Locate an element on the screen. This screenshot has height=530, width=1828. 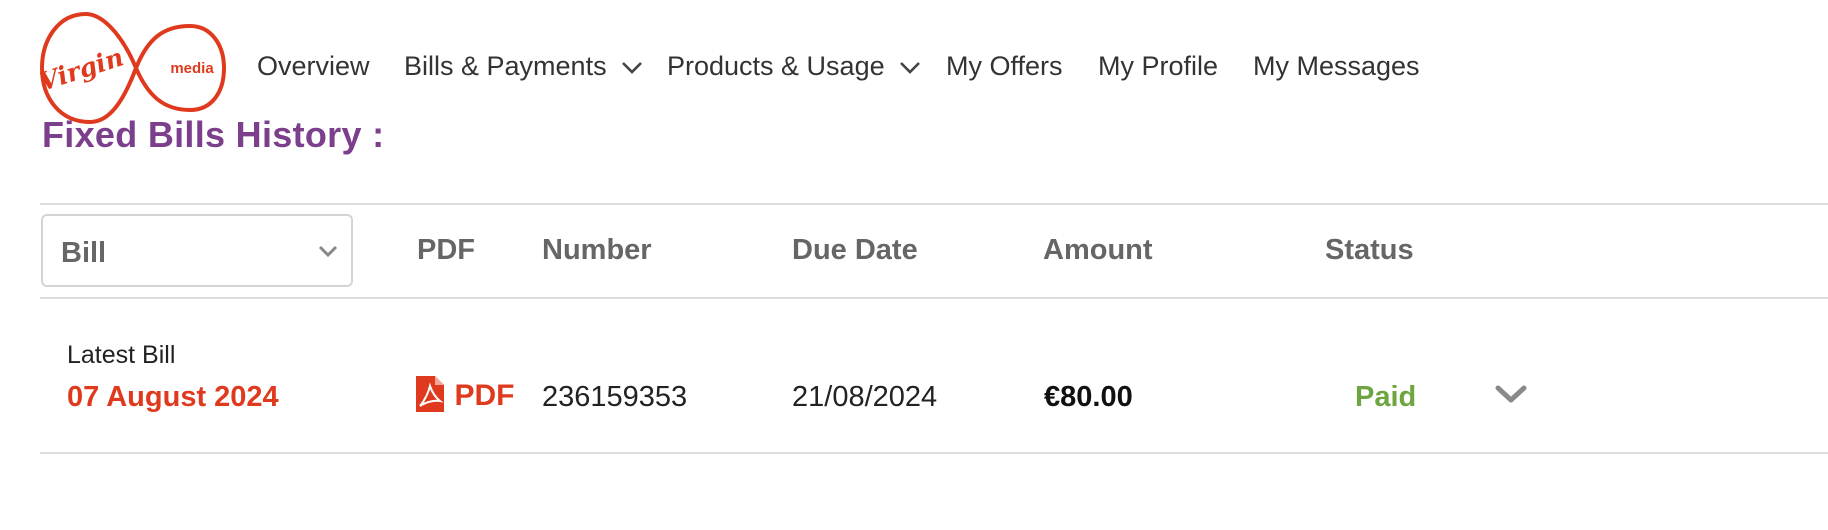
pdf-link-label: PDF is located at coordinates (484, 395).